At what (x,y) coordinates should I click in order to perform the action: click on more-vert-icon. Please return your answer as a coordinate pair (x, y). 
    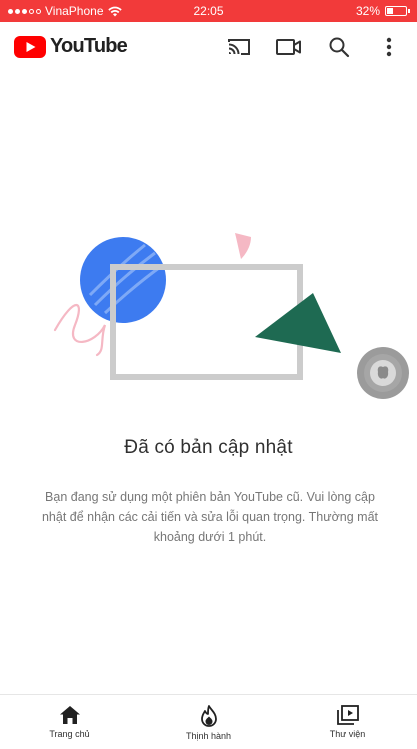
    Looking at the image, I should click on (389, 47).